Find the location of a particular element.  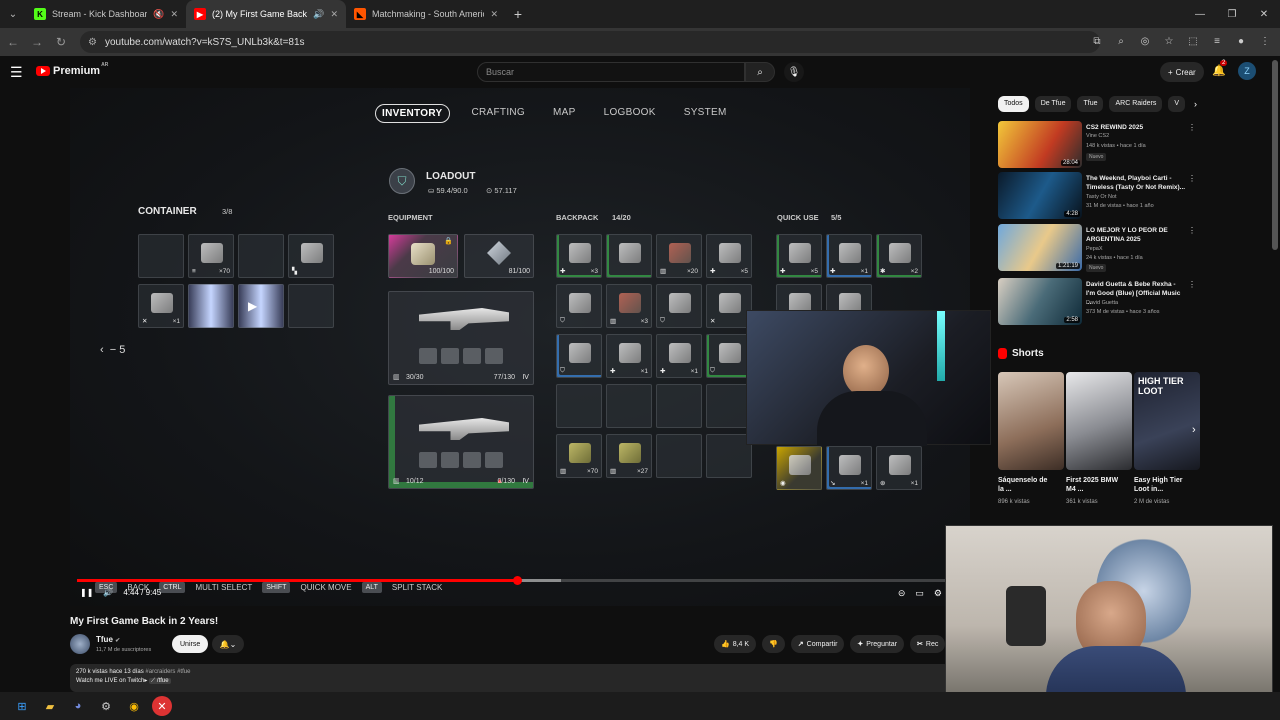

app-close-icon: ✕ is located at coordinates (162, 706).